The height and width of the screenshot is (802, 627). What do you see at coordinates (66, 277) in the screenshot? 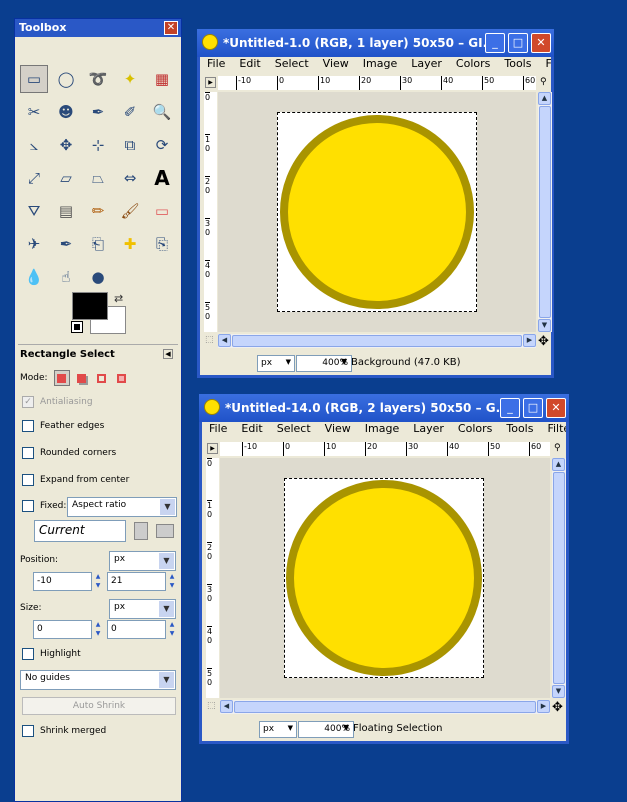
I see `smudge-tool-button: ☝` at bounding box center [66, 277].